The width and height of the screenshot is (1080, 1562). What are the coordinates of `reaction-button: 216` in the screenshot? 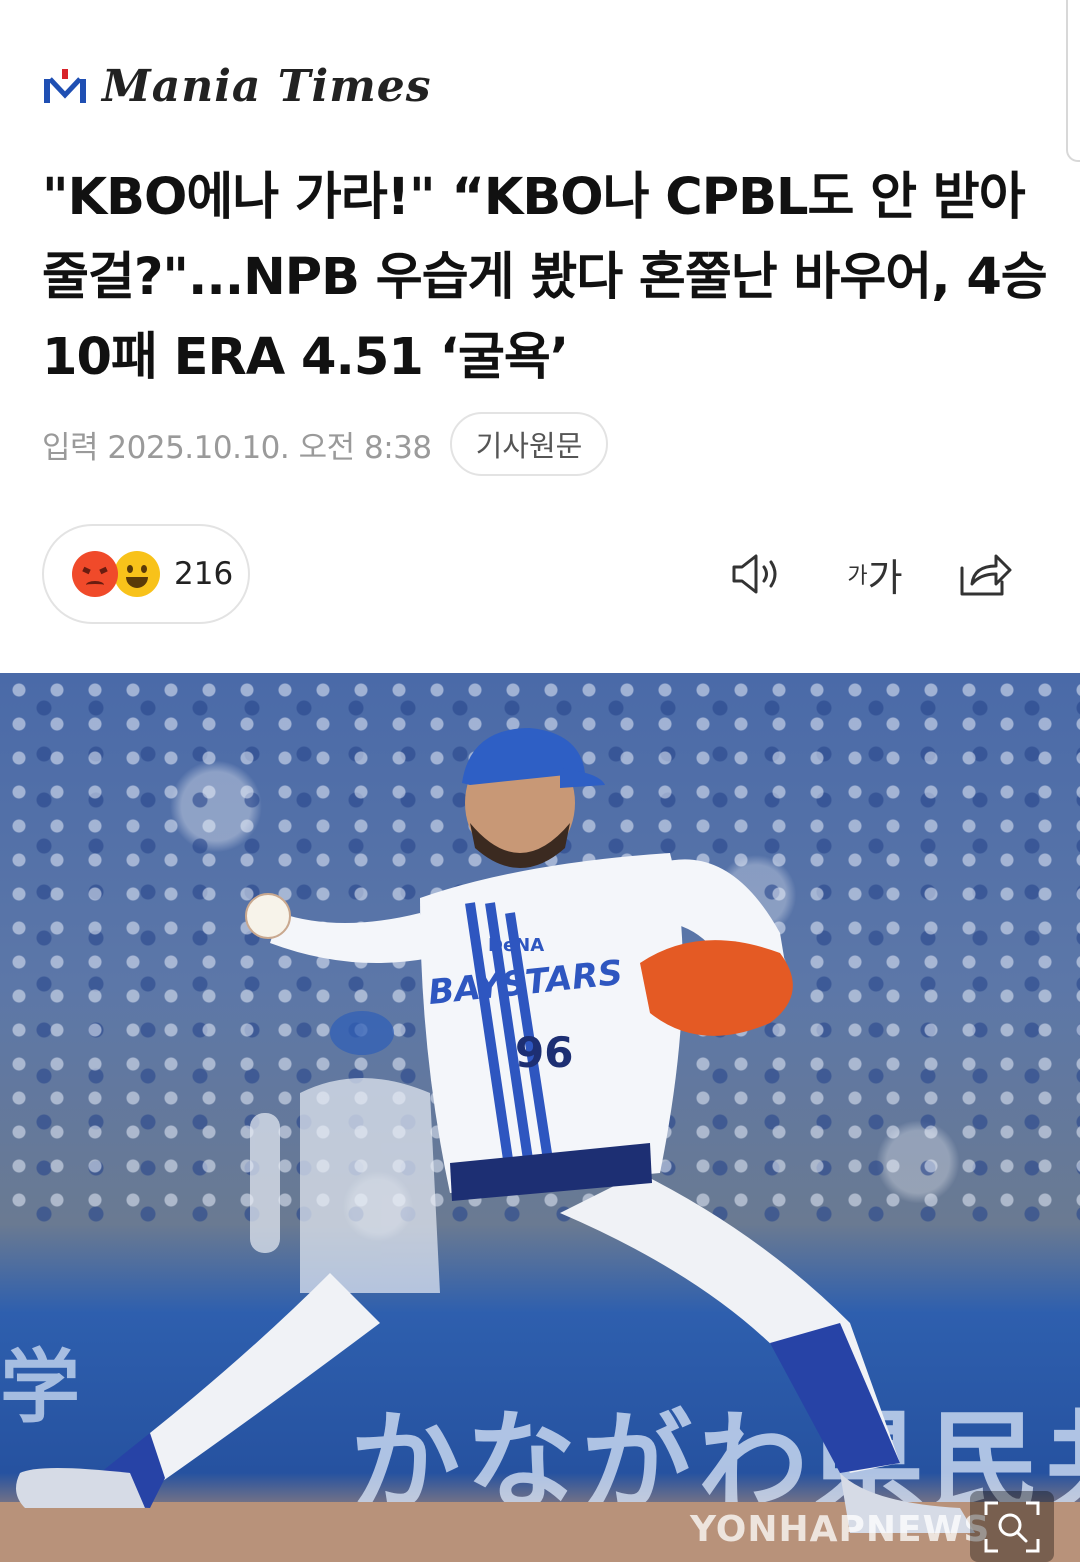 It's located at (146, 574).